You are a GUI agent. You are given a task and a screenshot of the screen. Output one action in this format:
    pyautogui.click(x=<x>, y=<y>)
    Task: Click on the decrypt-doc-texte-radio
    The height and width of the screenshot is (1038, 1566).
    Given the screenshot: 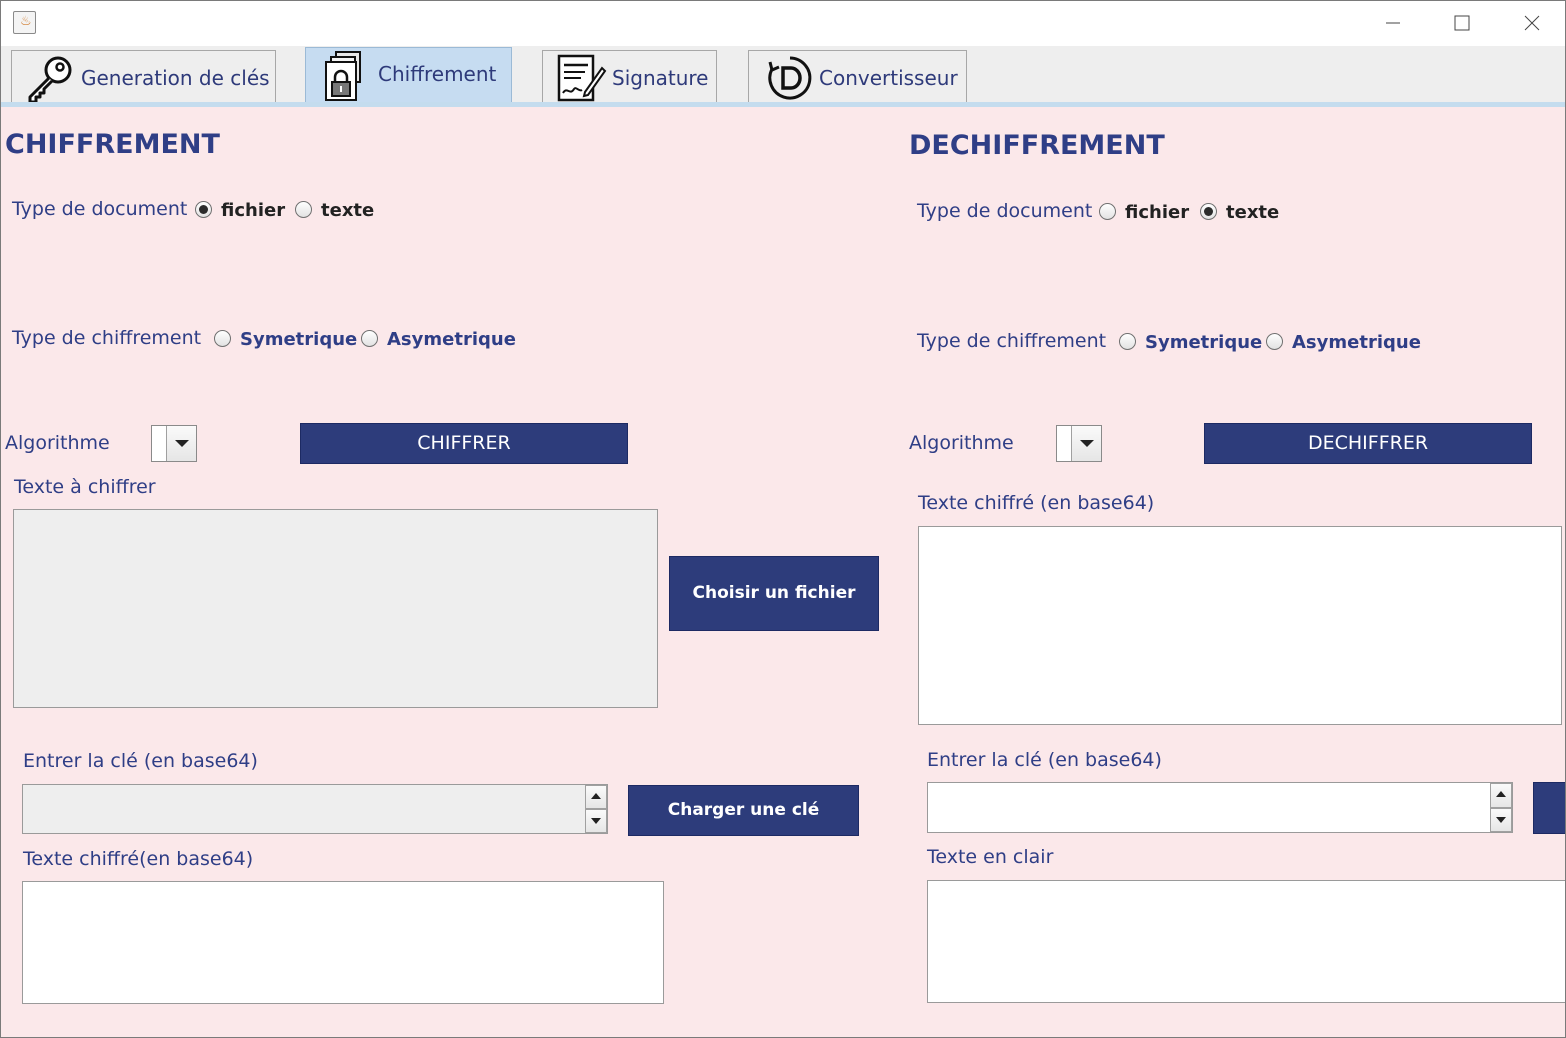 What is the action you would take?
    pyautogui.click(x=1208, y=211)
    